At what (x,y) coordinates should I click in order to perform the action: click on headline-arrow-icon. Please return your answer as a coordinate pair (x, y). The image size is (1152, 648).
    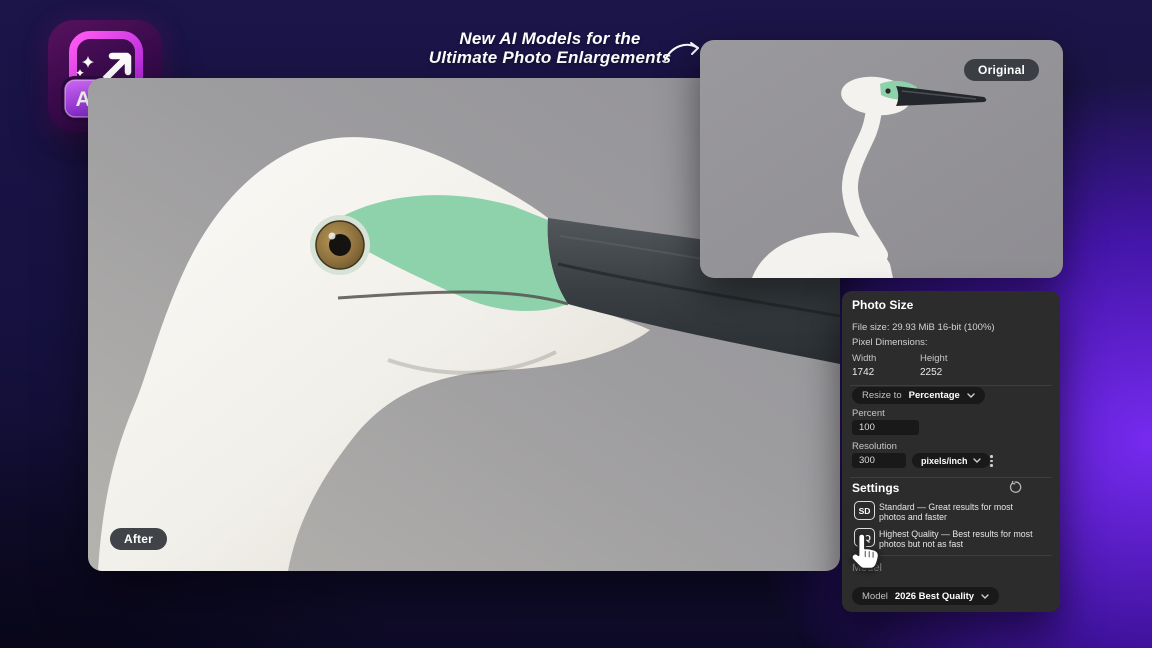
    Looking at the image, I should click on (681, 51).